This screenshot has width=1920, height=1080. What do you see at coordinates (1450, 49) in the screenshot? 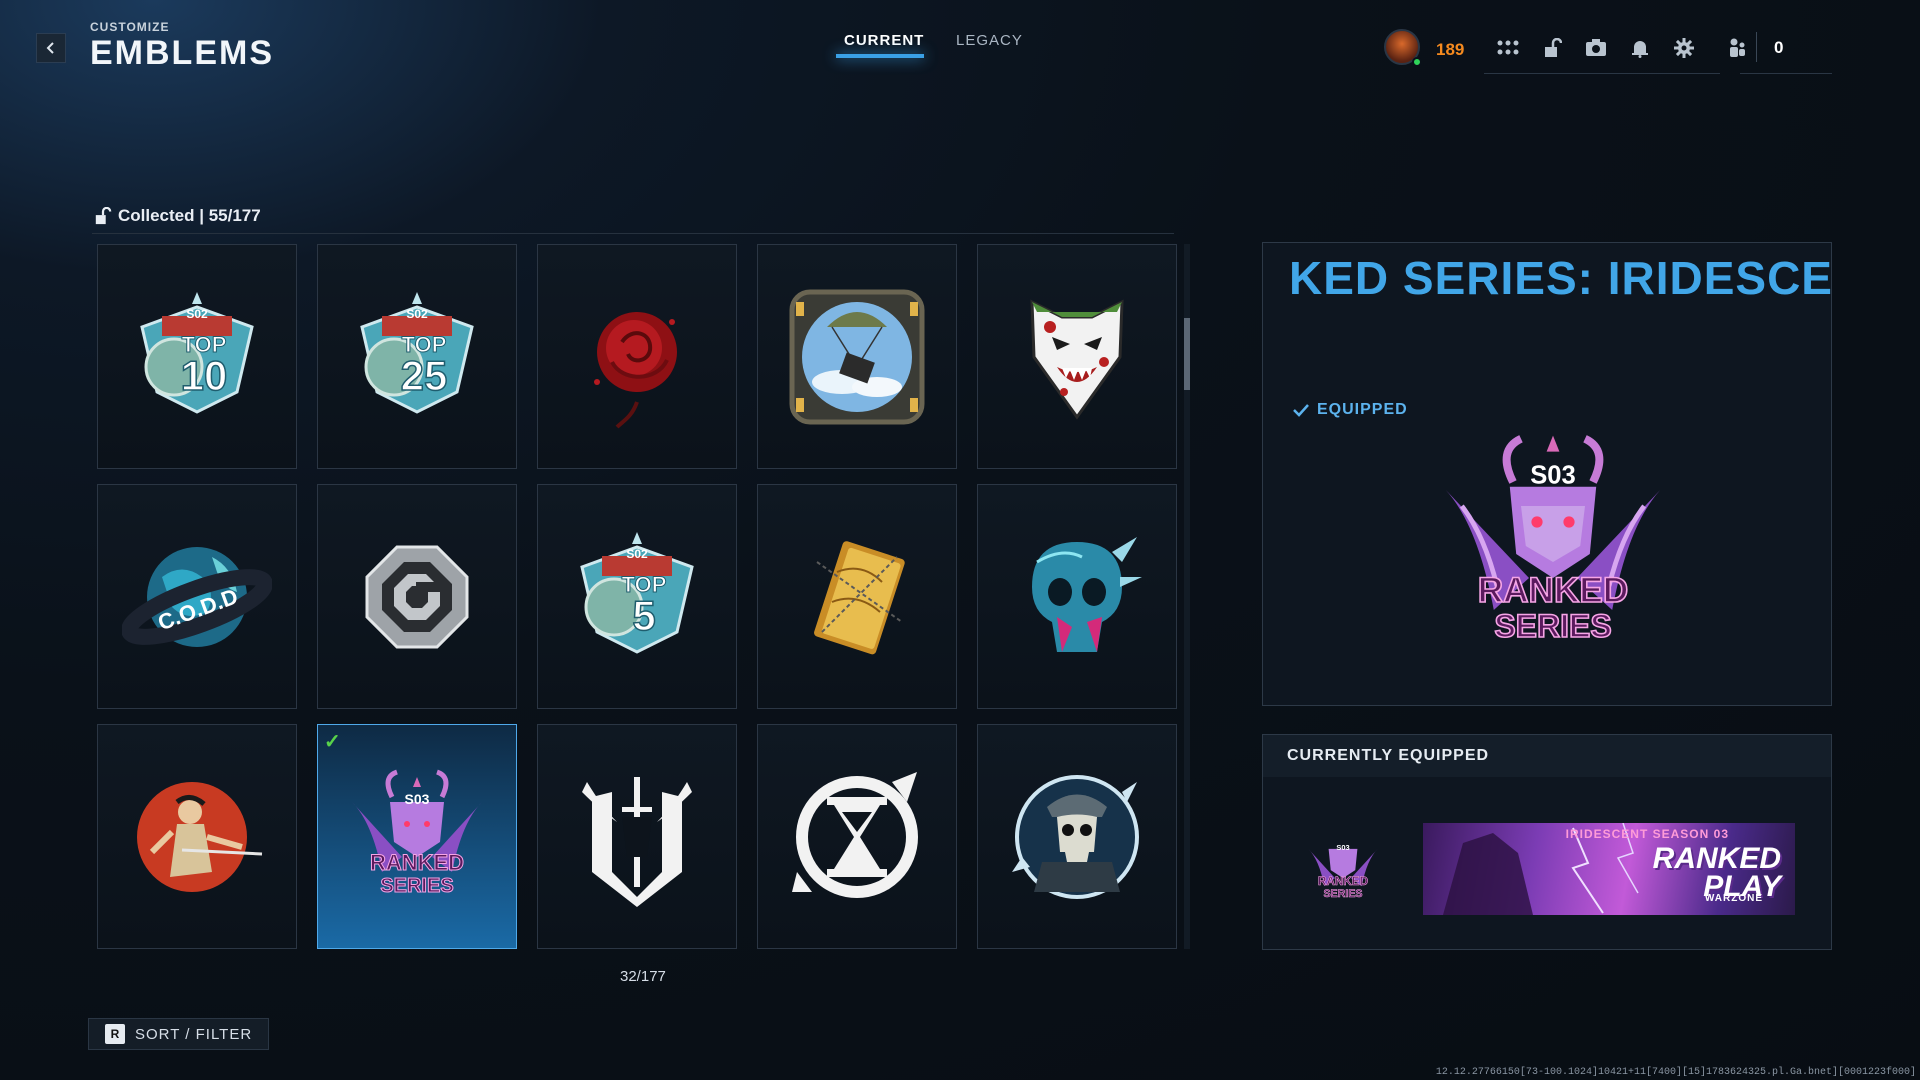
I see `player-level: 189` at bounding box center [1450, 49].